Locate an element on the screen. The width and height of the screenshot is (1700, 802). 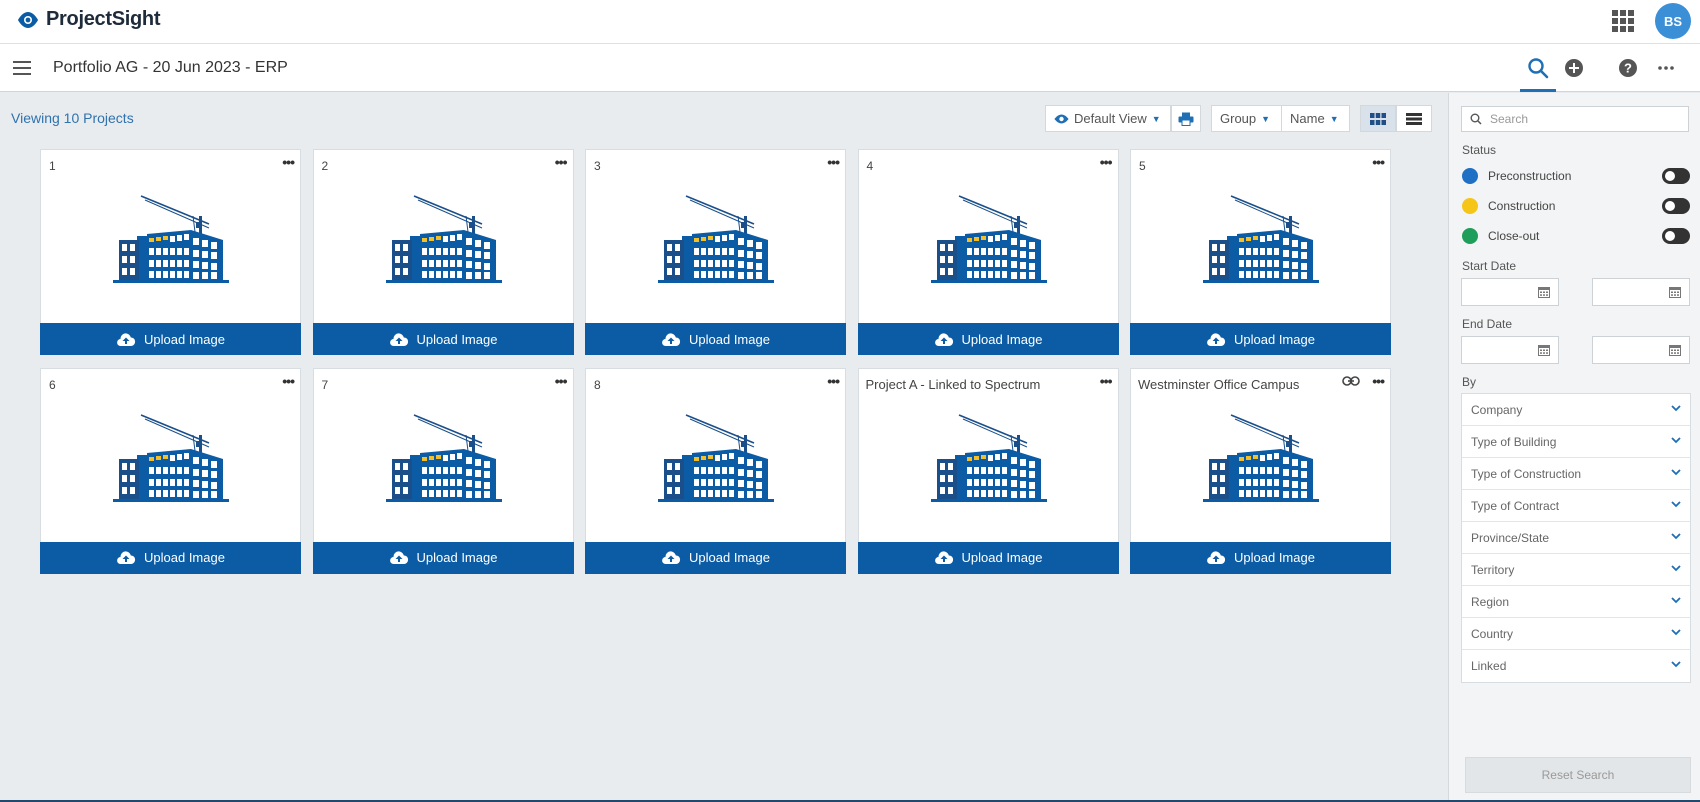
project-card-title: Westminster Office Campus is located at coordinates (1218, 384).